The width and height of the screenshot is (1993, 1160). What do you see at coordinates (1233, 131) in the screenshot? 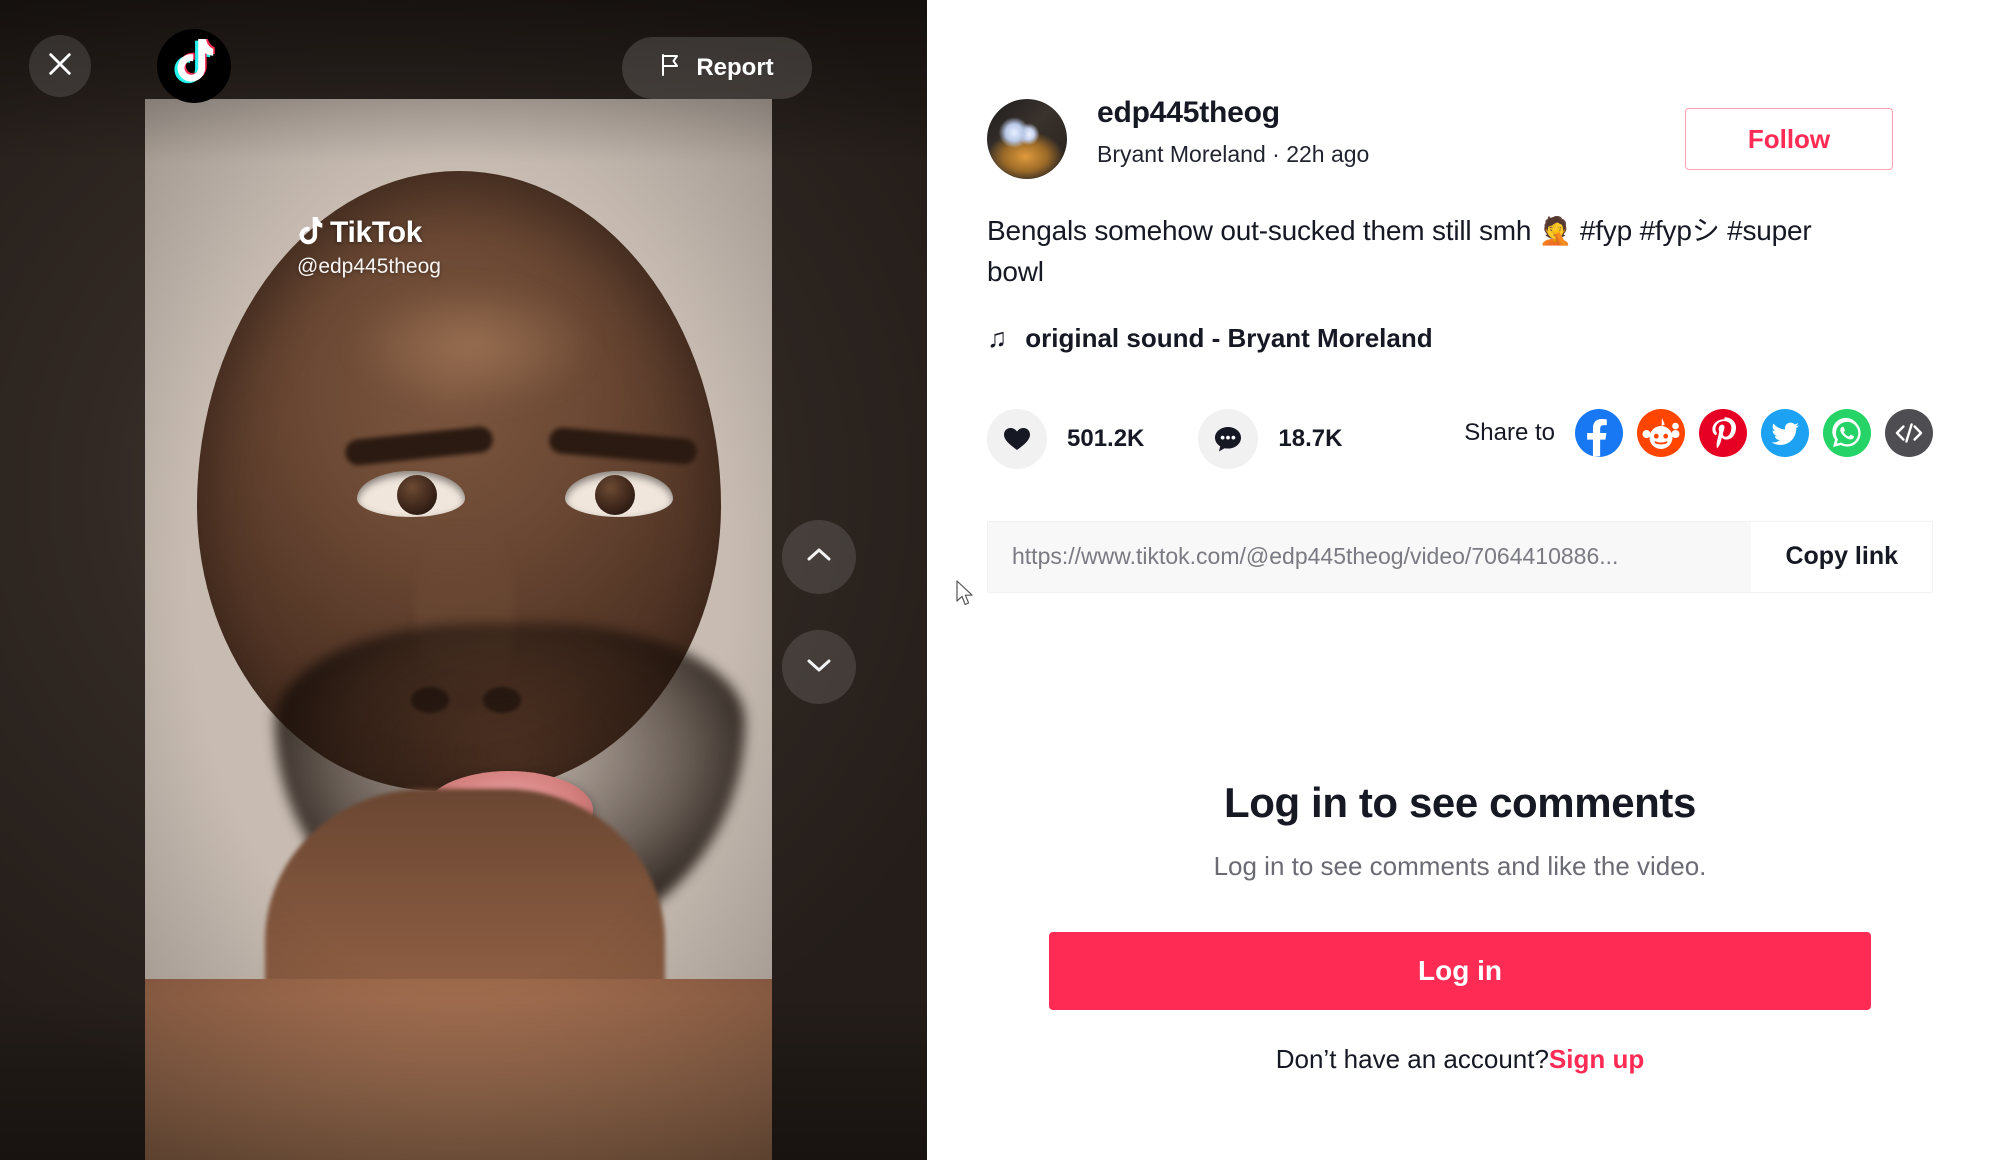
I see `author-meta: edp445theog Bryant Moreland · 22h ago` at bounding box center [1233, 131].